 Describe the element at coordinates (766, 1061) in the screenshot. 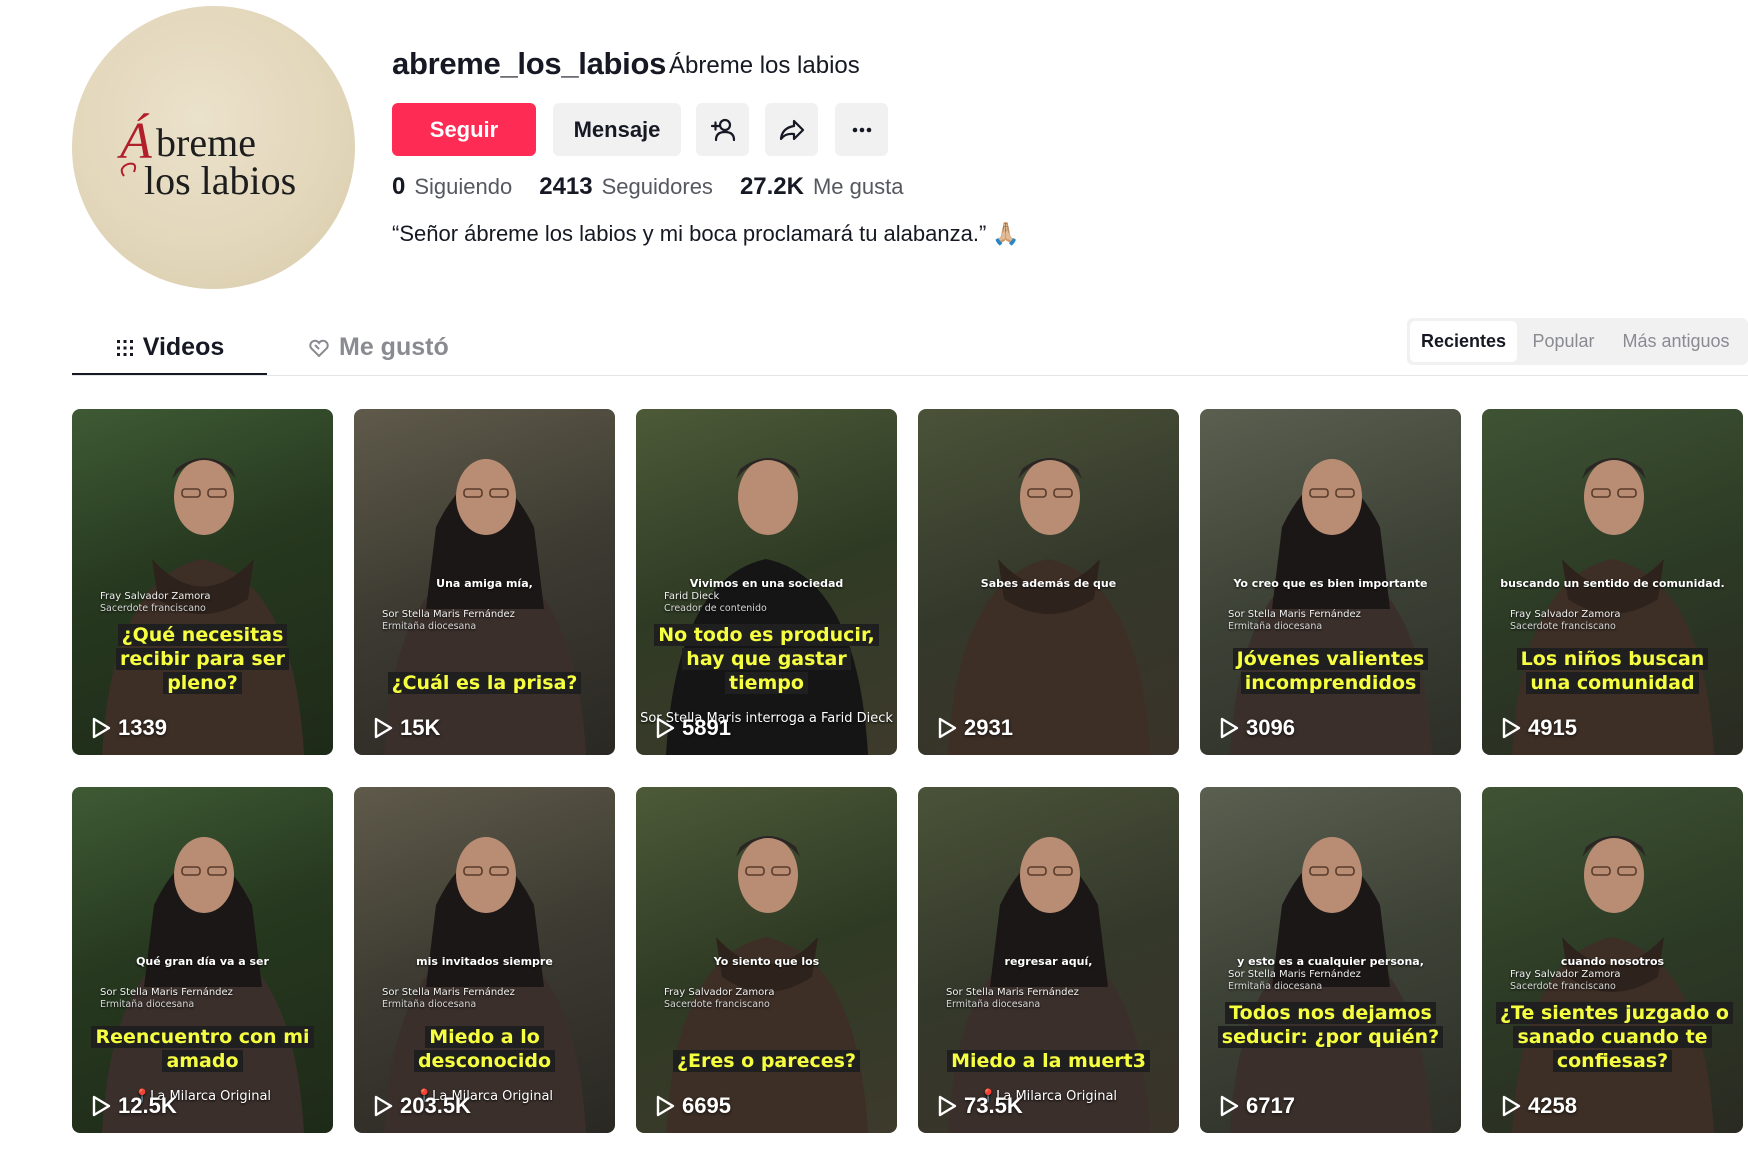

I see `video-caption-text: ¿Eres o pareces?` at that location.